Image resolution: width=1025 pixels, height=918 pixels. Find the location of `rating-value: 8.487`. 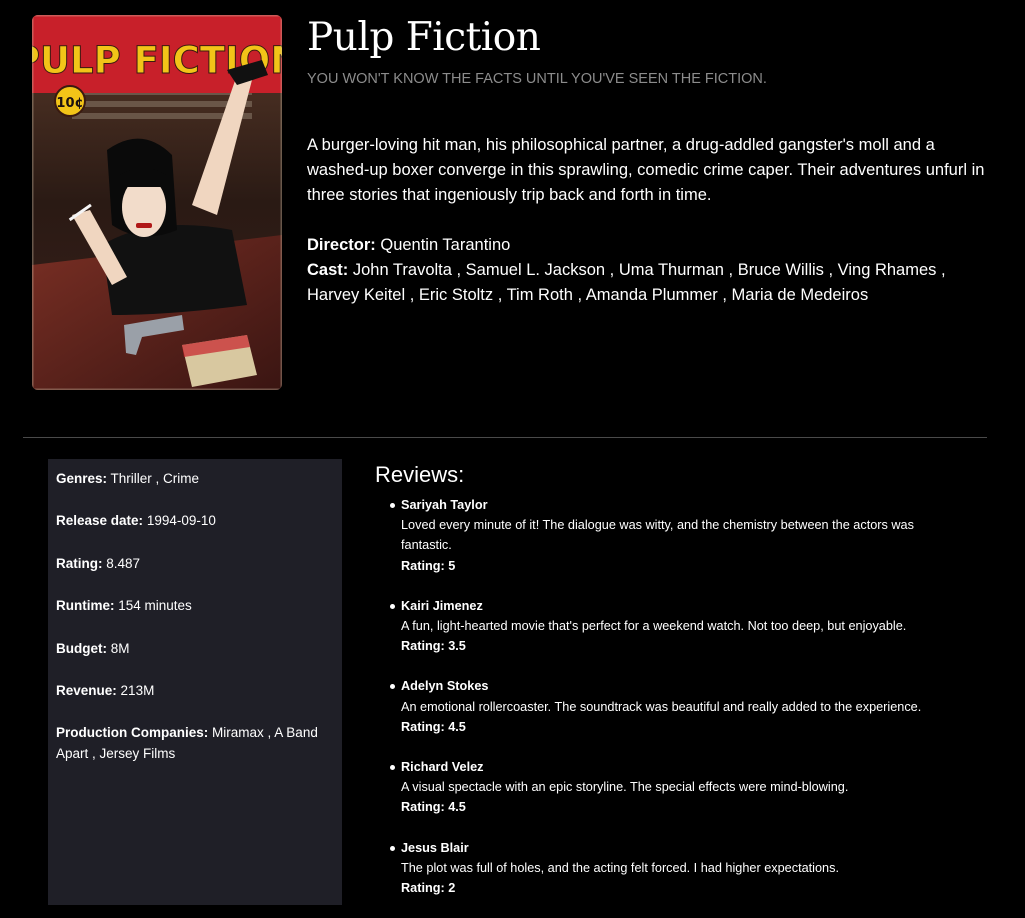

rating-value: 8.487 is located at coordinates (123, 563).